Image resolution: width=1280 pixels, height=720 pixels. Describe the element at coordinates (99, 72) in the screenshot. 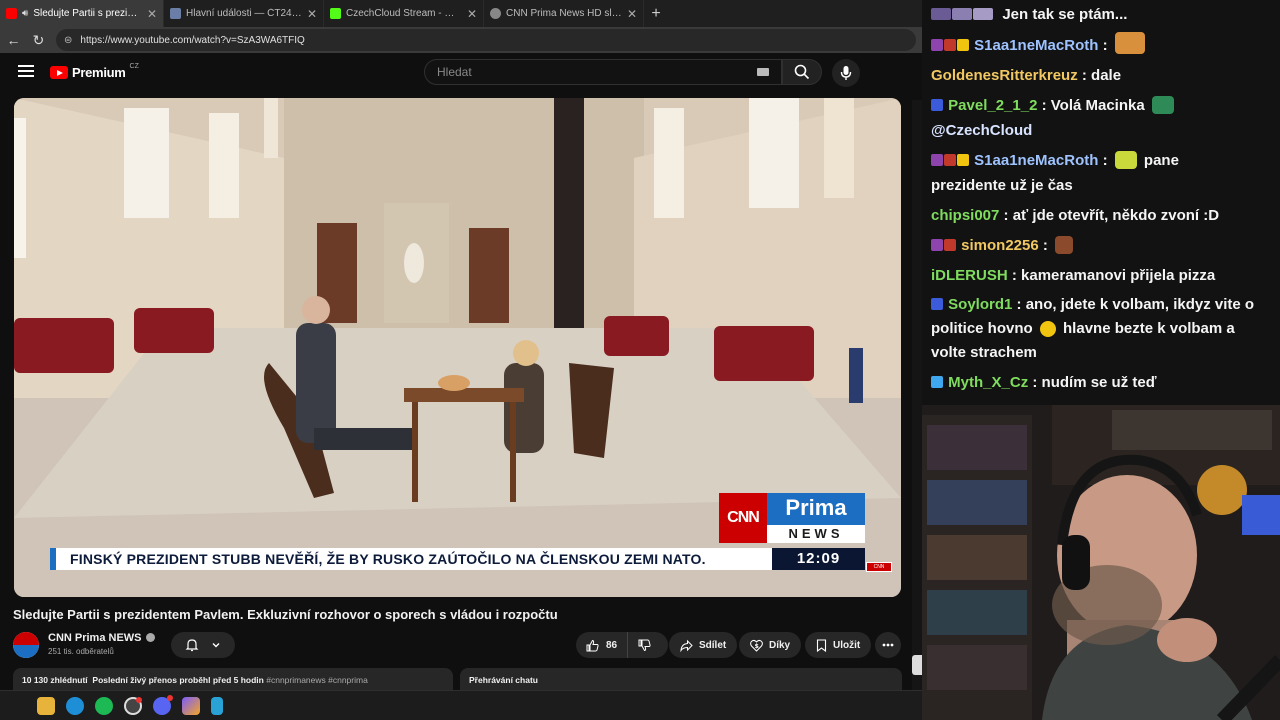

I see `youtube-logo-text: Premium` at that location.